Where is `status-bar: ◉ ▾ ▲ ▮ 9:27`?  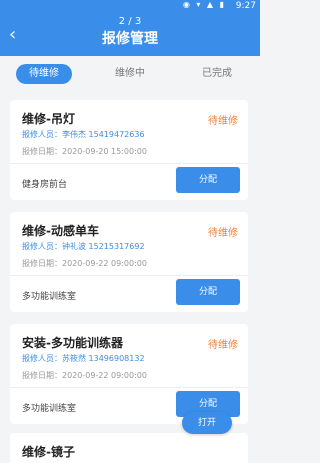
status-bar: ◉ ▾ ▲ ▮ 9:27 is located at coordinates (130, 7).